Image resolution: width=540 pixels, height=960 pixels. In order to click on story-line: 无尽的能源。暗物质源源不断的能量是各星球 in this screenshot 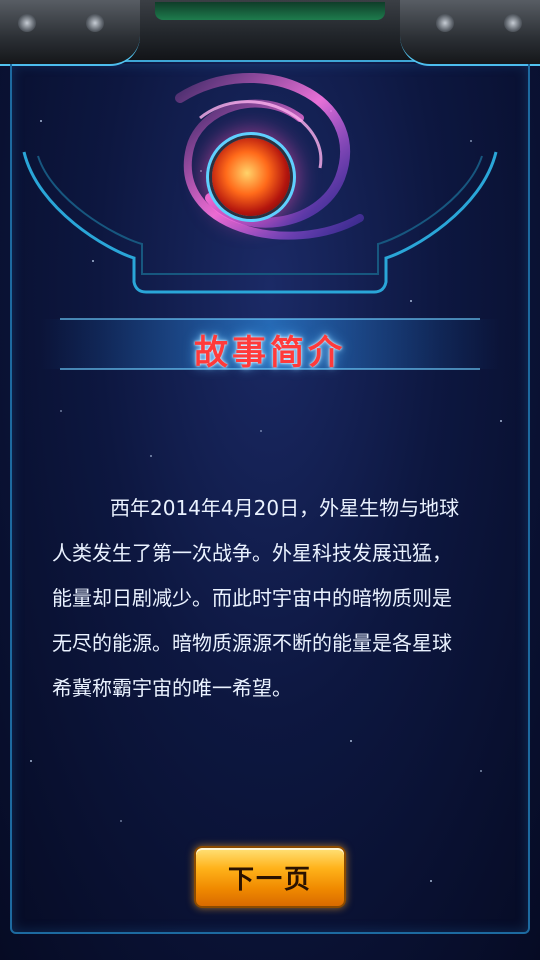, I will do `click(252, 643)`.